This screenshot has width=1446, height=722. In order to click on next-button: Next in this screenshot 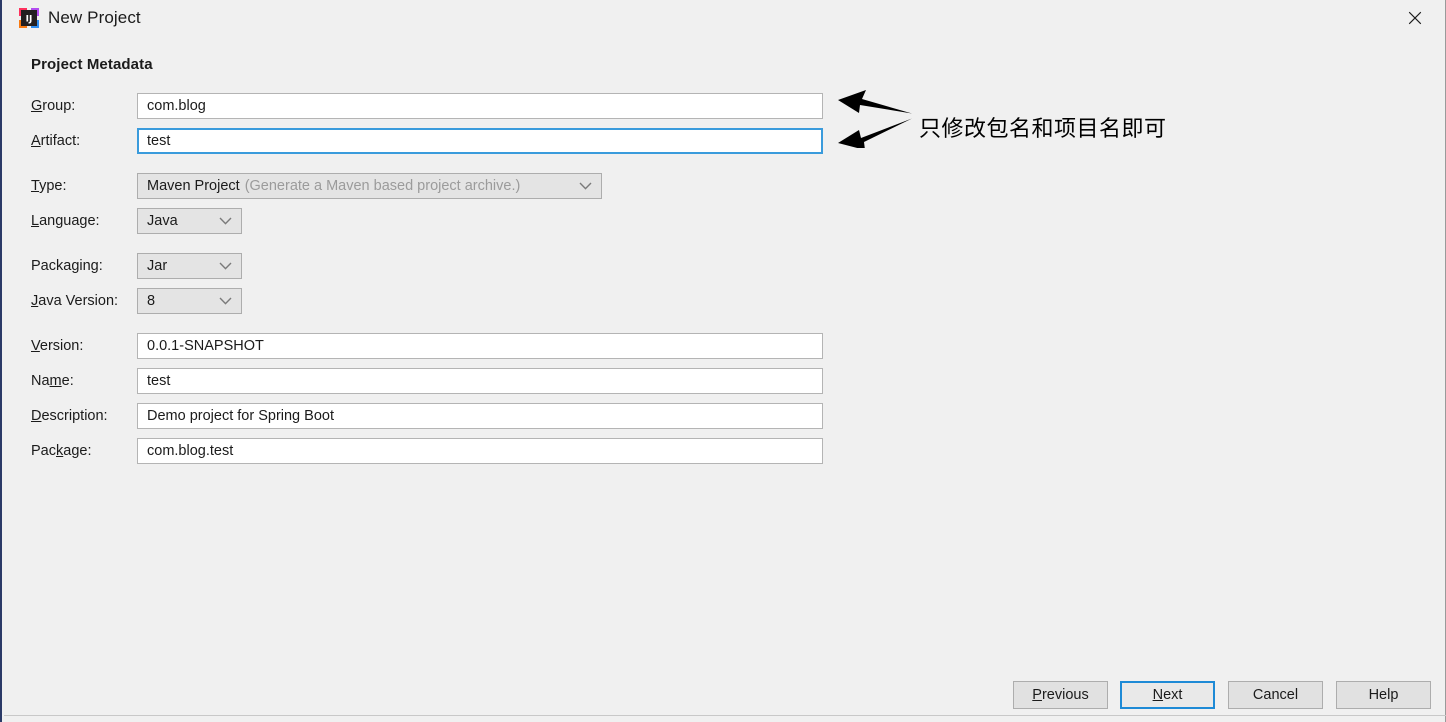, I will do `click(1167, 695)`.